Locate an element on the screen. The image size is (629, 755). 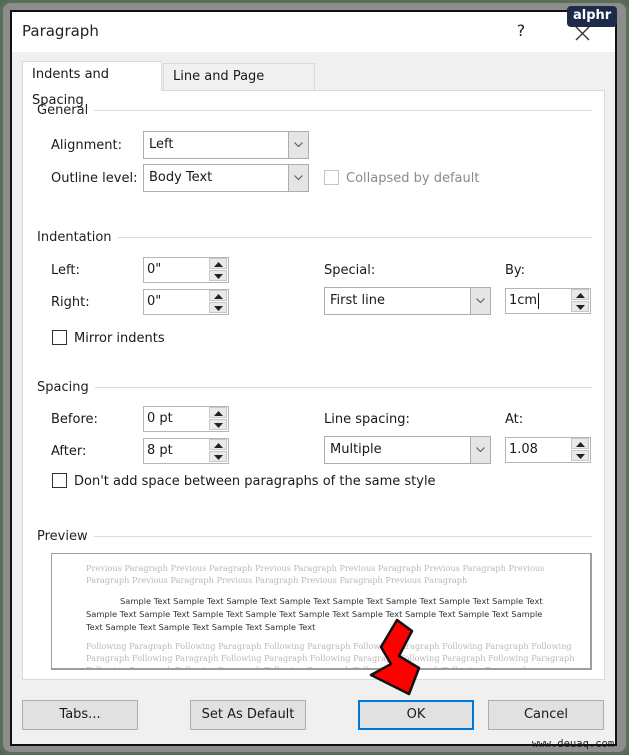
alphr-watermark: alphr is located at coordinates (592, 16).